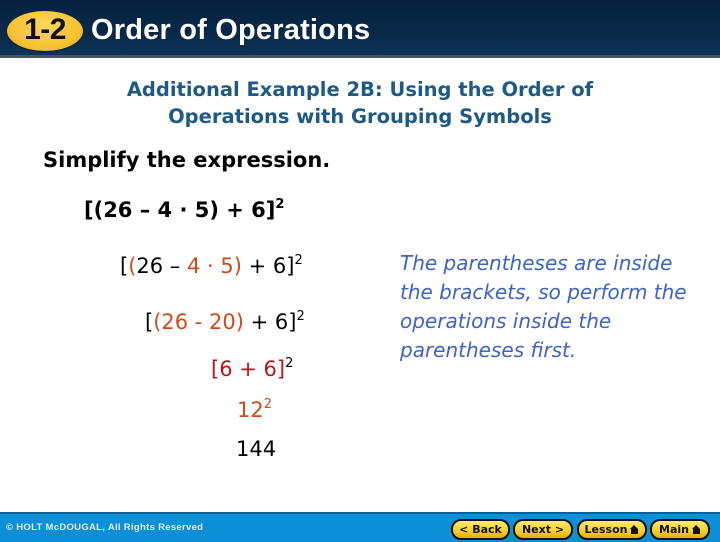 This screenshot has height=542, width=720. Describe the element at coordinates (198, 322) in the screenshot. I see `step-part-highlight: (26 - 20)` at that location.